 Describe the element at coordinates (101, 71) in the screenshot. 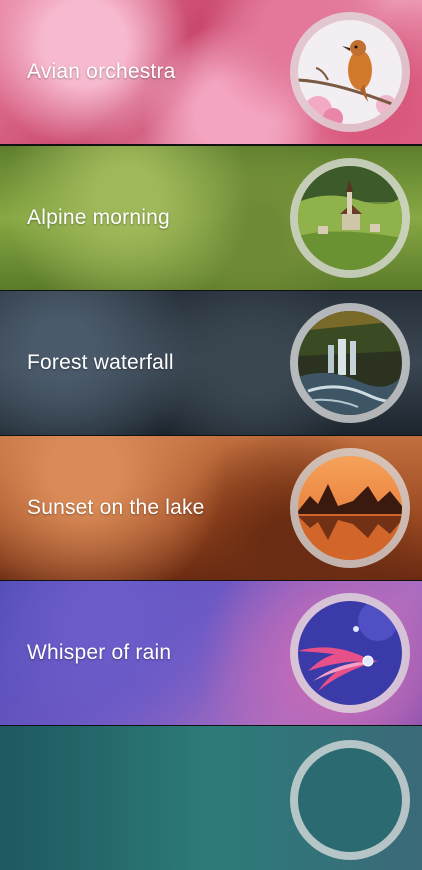

I see `sound-item-label: Avian orchestra` at that location.